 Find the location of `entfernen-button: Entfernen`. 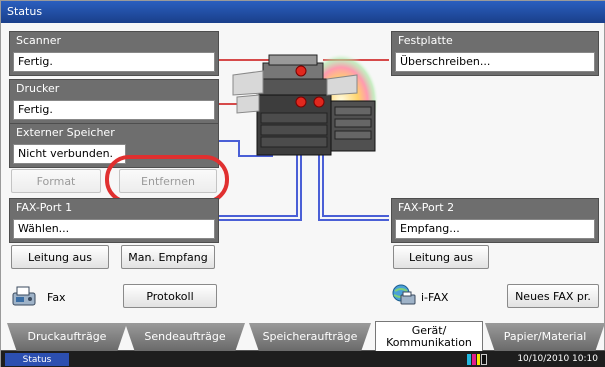

entfernen-button: Entfernen is located at coordinates (168, 181).